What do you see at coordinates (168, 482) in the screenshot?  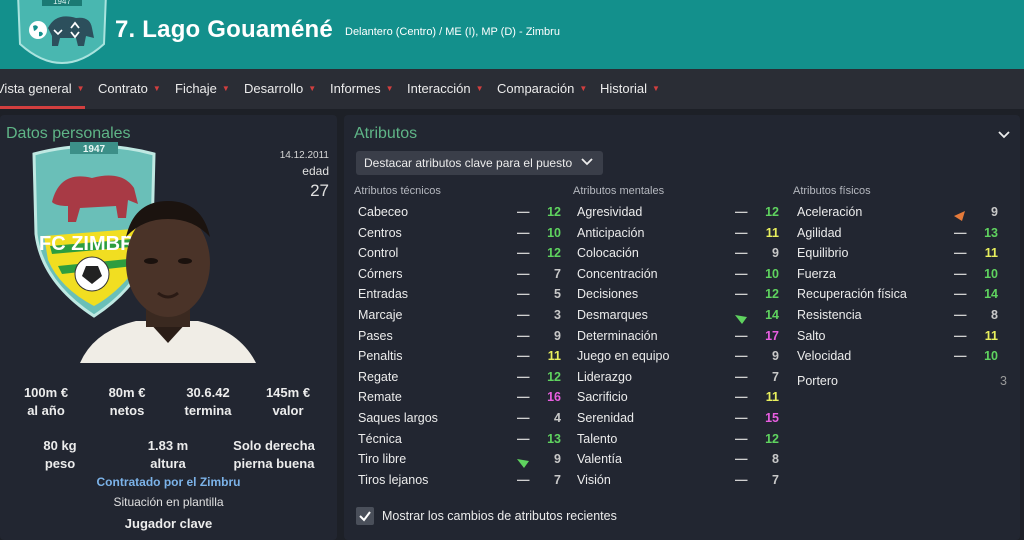 I see `contracted-by-link: Contratado por el Zimbru` at bounding box center [168, 482].